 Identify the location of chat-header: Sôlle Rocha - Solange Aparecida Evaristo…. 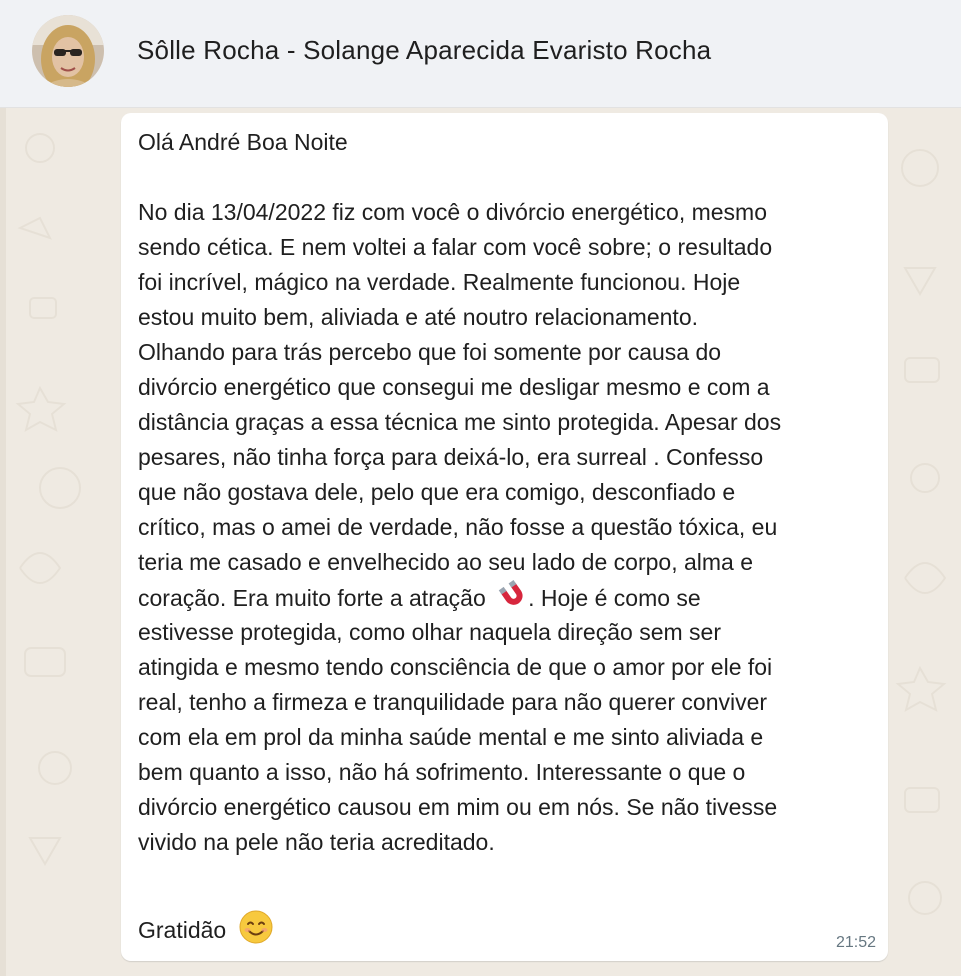
(480, 54).